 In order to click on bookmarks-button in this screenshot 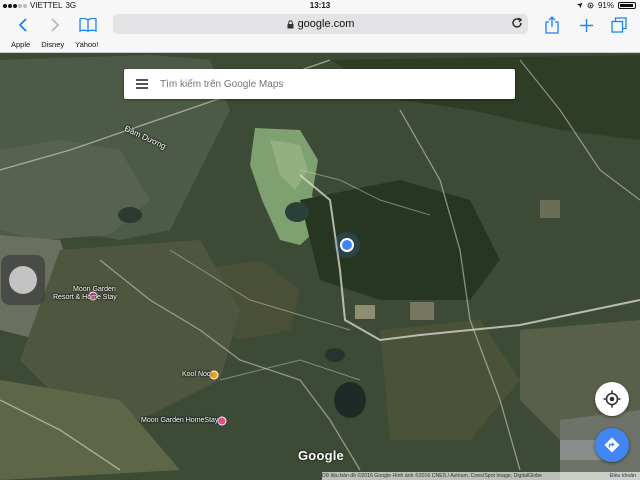, I will do `click(88, 25)`.